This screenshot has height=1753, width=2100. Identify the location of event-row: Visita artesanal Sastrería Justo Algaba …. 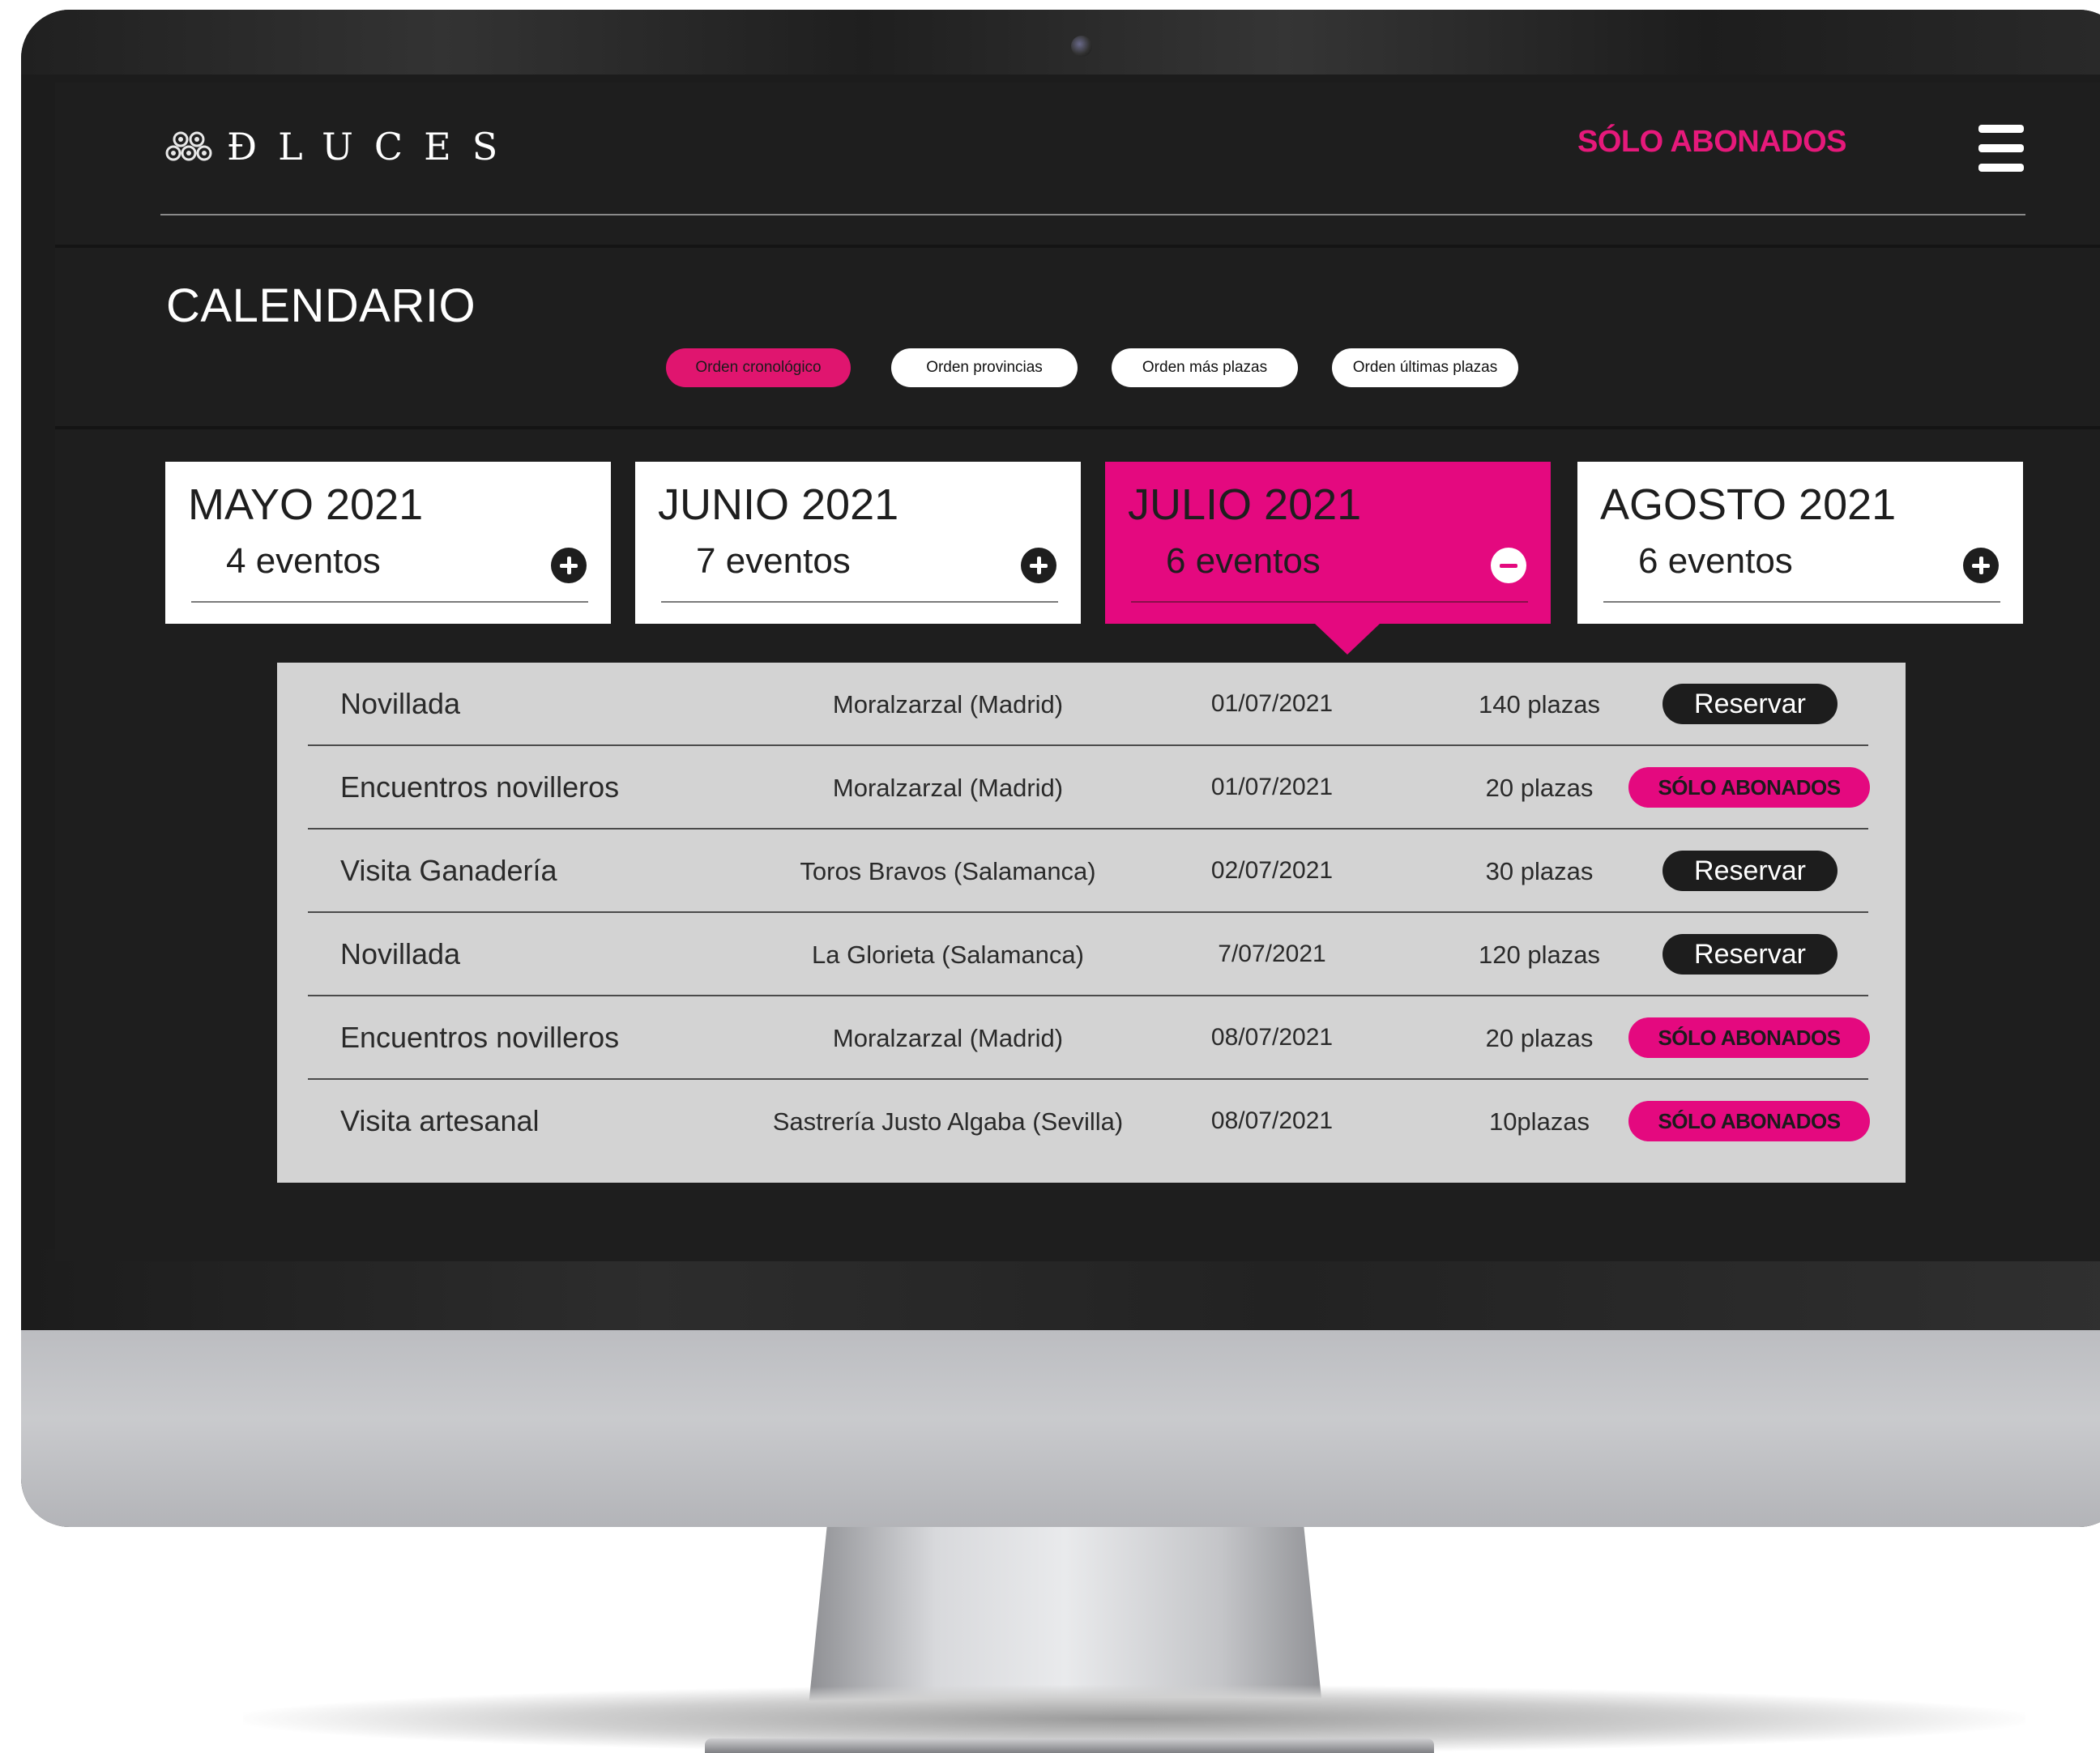
(1089, 1121).